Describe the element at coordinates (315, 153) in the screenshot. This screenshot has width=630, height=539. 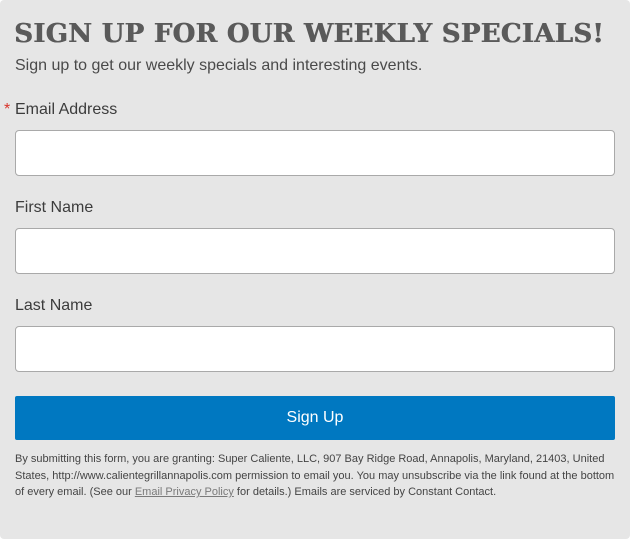
I see `email-field` at that location.